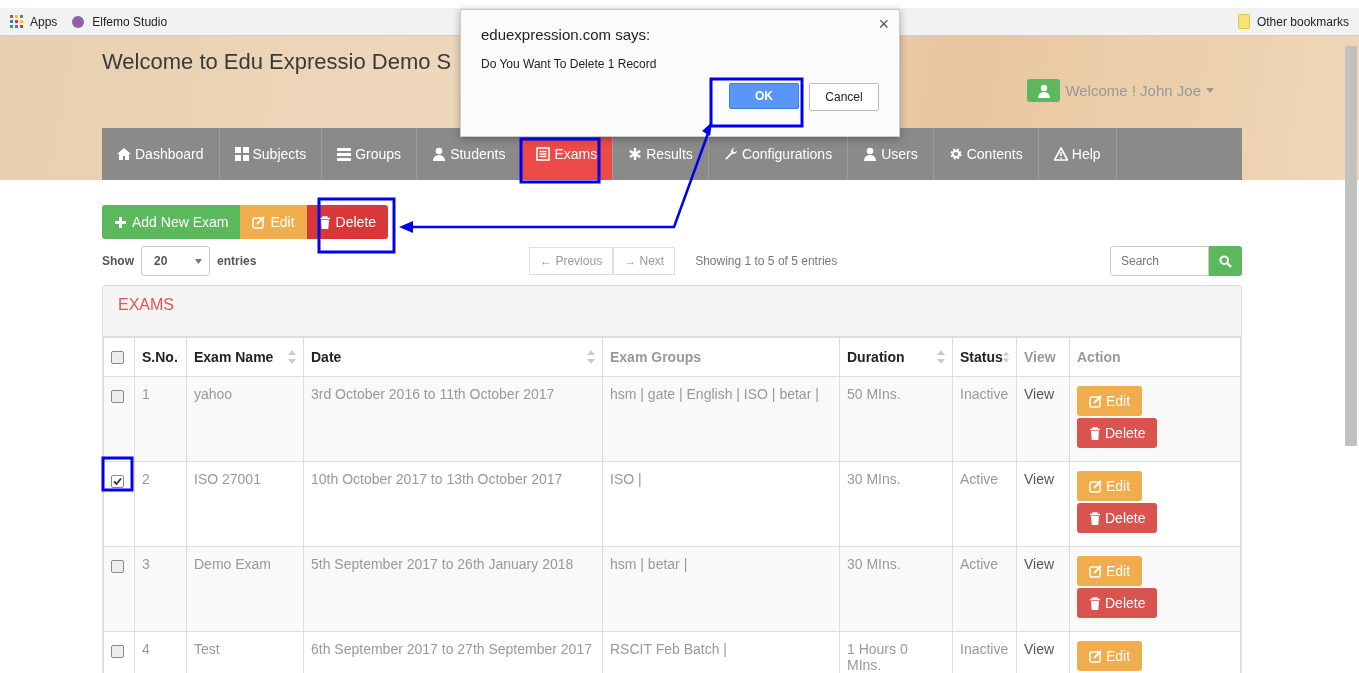  I want to click on table-cell: 50 MIns., so click(896, 419).